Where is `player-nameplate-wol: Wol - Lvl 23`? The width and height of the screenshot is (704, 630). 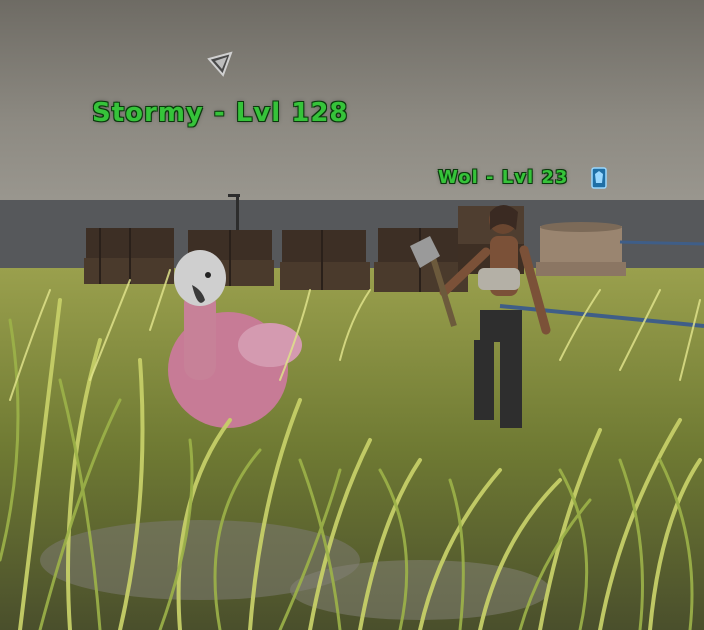 player-nameplate-wol: Wol - Lvl 23 is located at coordinates (503, 177).